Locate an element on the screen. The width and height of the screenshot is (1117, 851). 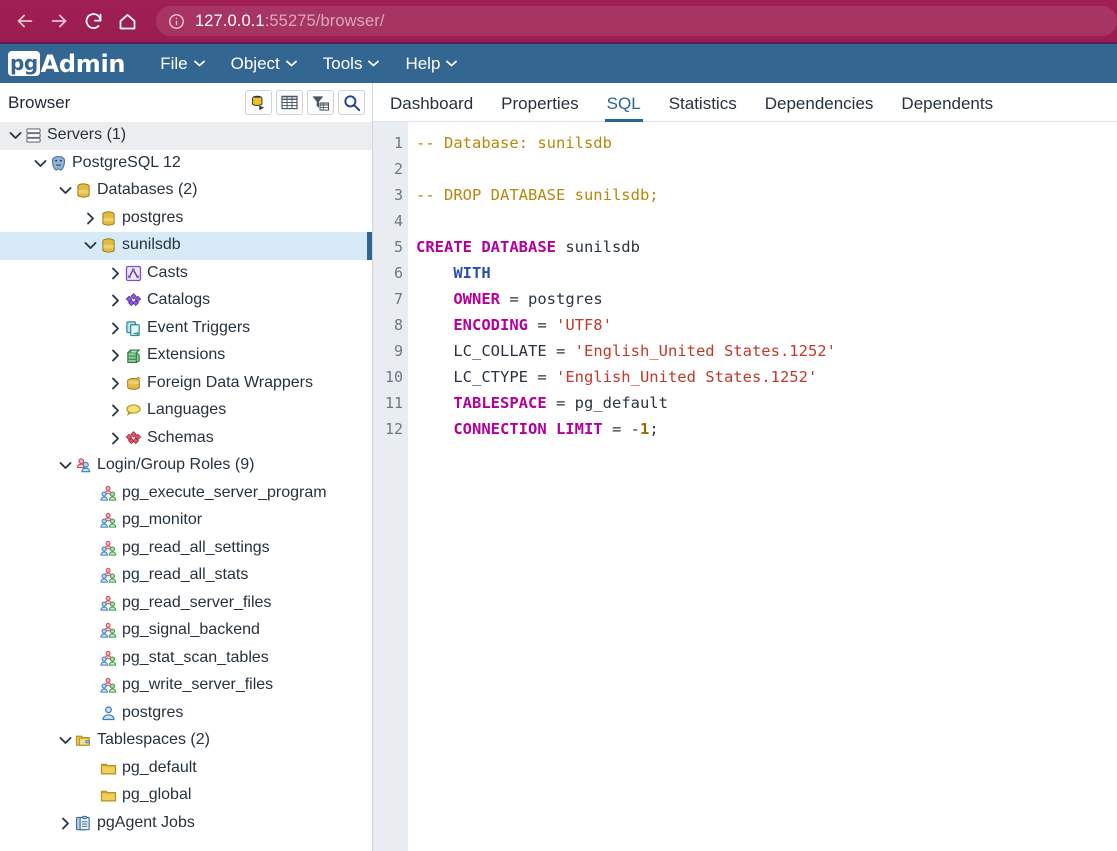
code-line: ENCODING = 'UTF8' is located at coordinates (766, 325).